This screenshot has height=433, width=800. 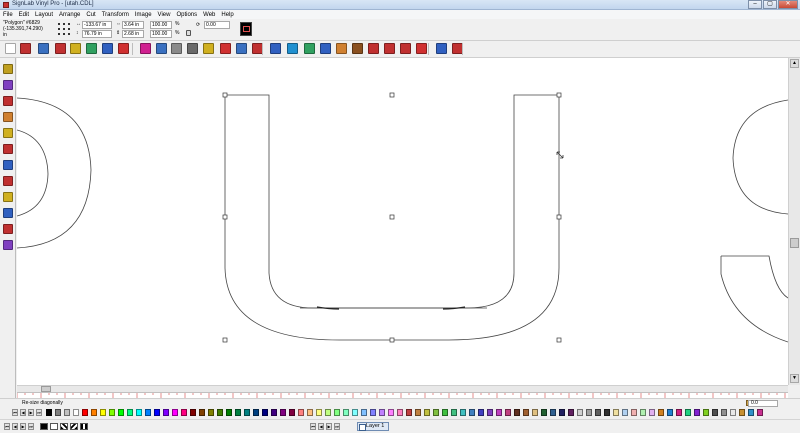 What do you see at coordinates (794, 243) in the screenshot?
I see `vertical-scroll-thumb` at bounding box center [794, 243].